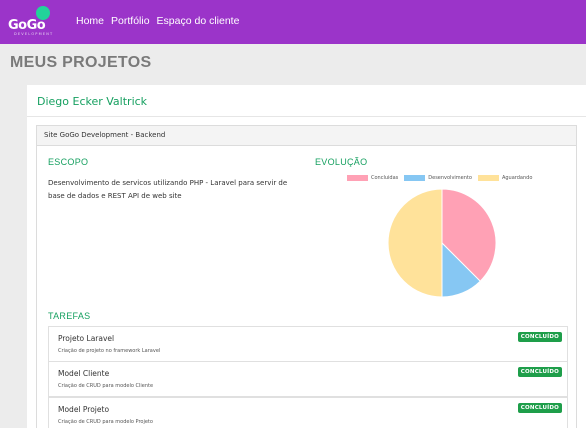 The height and width of the screenshot is (428, 586). I want to click on task-name: Model Projeto, so click(84, 409).